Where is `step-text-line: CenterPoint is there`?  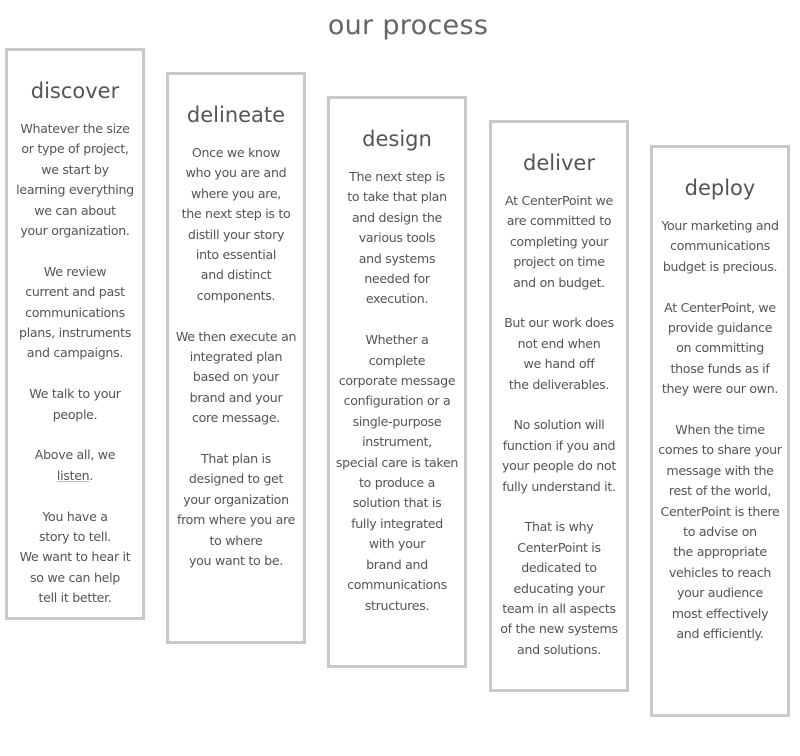 step-text-line: CenterPoint is there is located at coordinates (720, 511).